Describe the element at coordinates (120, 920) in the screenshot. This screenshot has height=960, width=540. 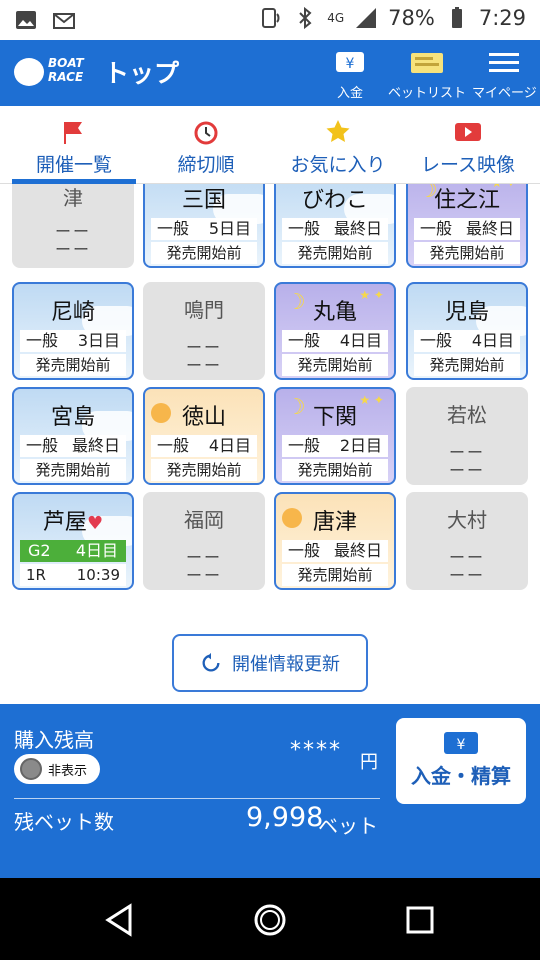
I see `back-icon` at that location.